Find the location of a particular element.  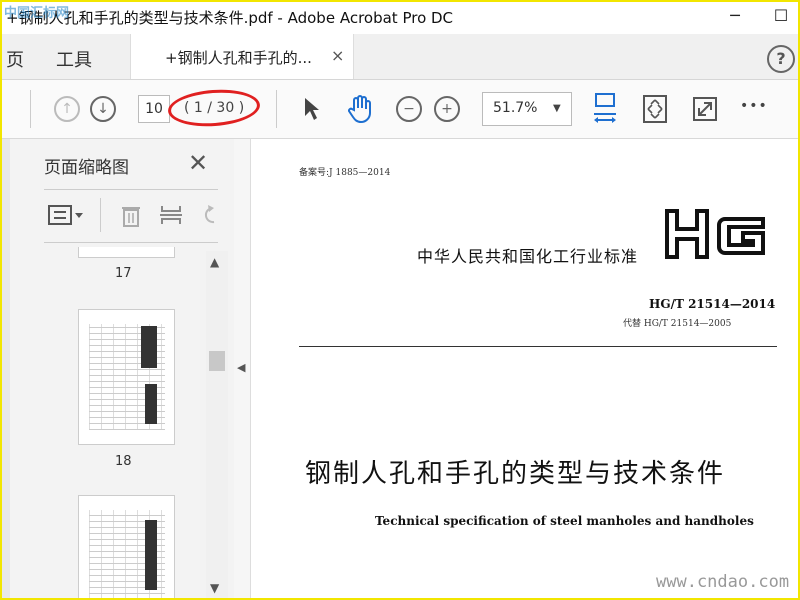

hg-logo-icon is located at coordinates (715, 234).